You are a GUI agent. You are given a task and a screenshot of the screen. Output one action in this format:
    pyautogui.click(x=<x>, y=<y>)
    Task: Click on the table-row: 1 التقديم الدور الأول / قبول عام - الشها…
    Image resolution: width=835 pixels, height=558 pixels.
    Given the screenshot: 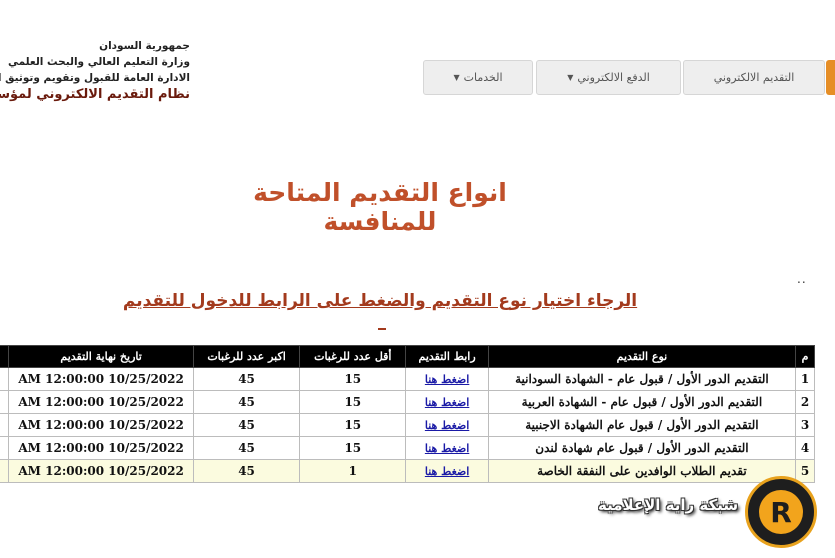 What is the action you would take?
    pyautogui.click(x=407, y=379)
    